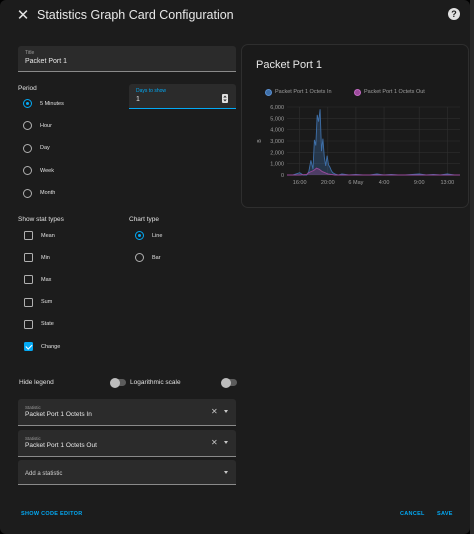  What do you see at coordinates (27, 103) in the screenshot?
I see `period-radio-5-minutes` at bounding box center [27, 103].